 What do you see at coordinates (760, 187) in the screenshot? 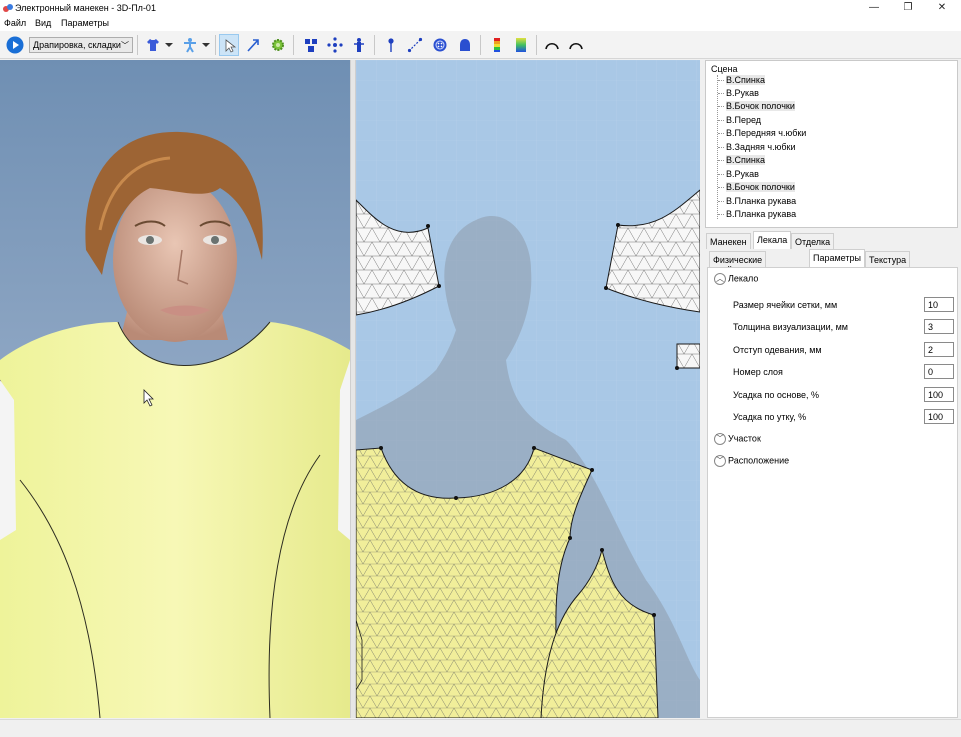
I see `tree-item-label: В.Бочок полочки` at bounding box center [760, 187].